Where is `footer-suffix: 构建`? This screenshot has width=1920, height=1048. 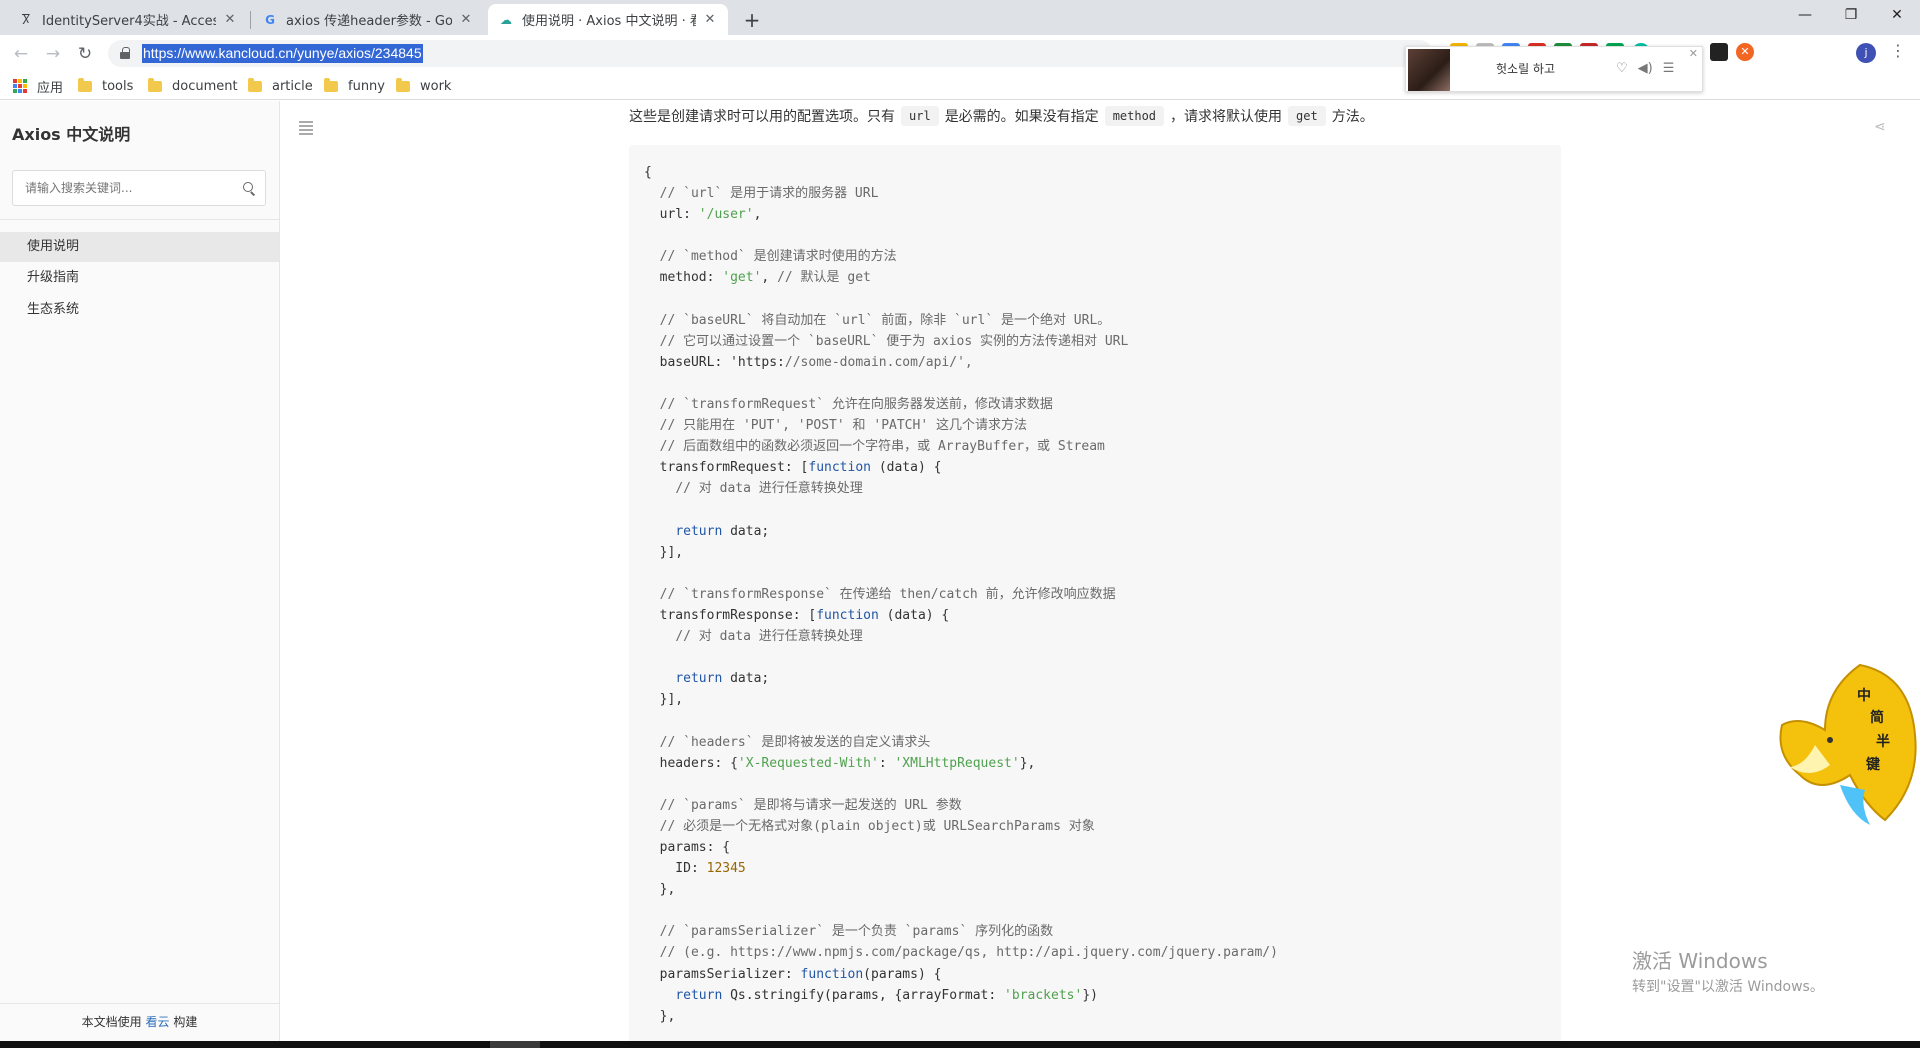
footer-suffix: 构建 is located at coordinates (185, 1022).